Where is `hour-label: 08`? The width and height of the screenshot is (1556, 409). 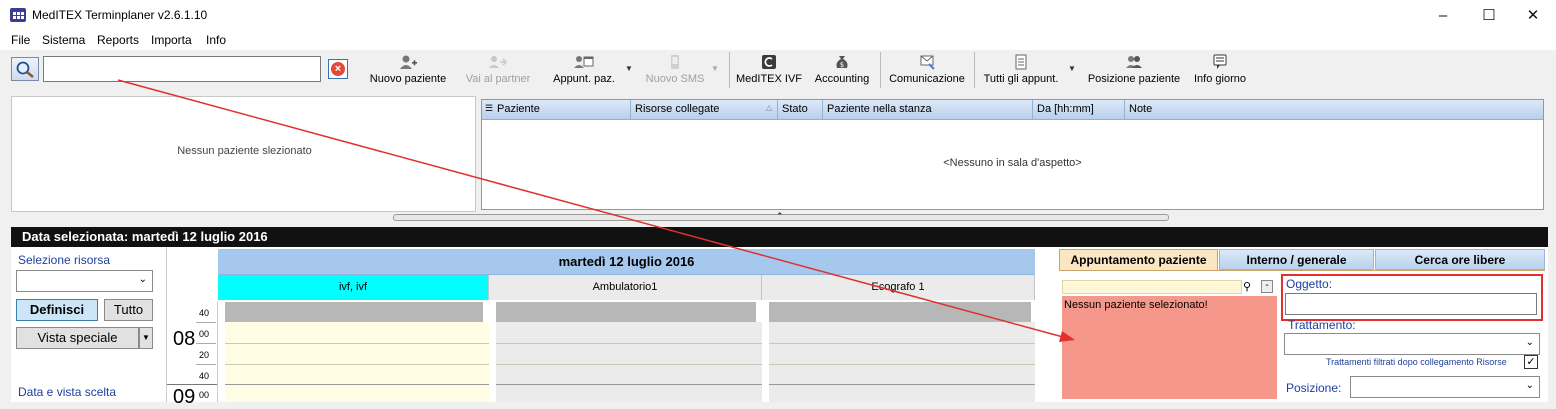 hour-label: 08 is located at coordinates (184, 339).